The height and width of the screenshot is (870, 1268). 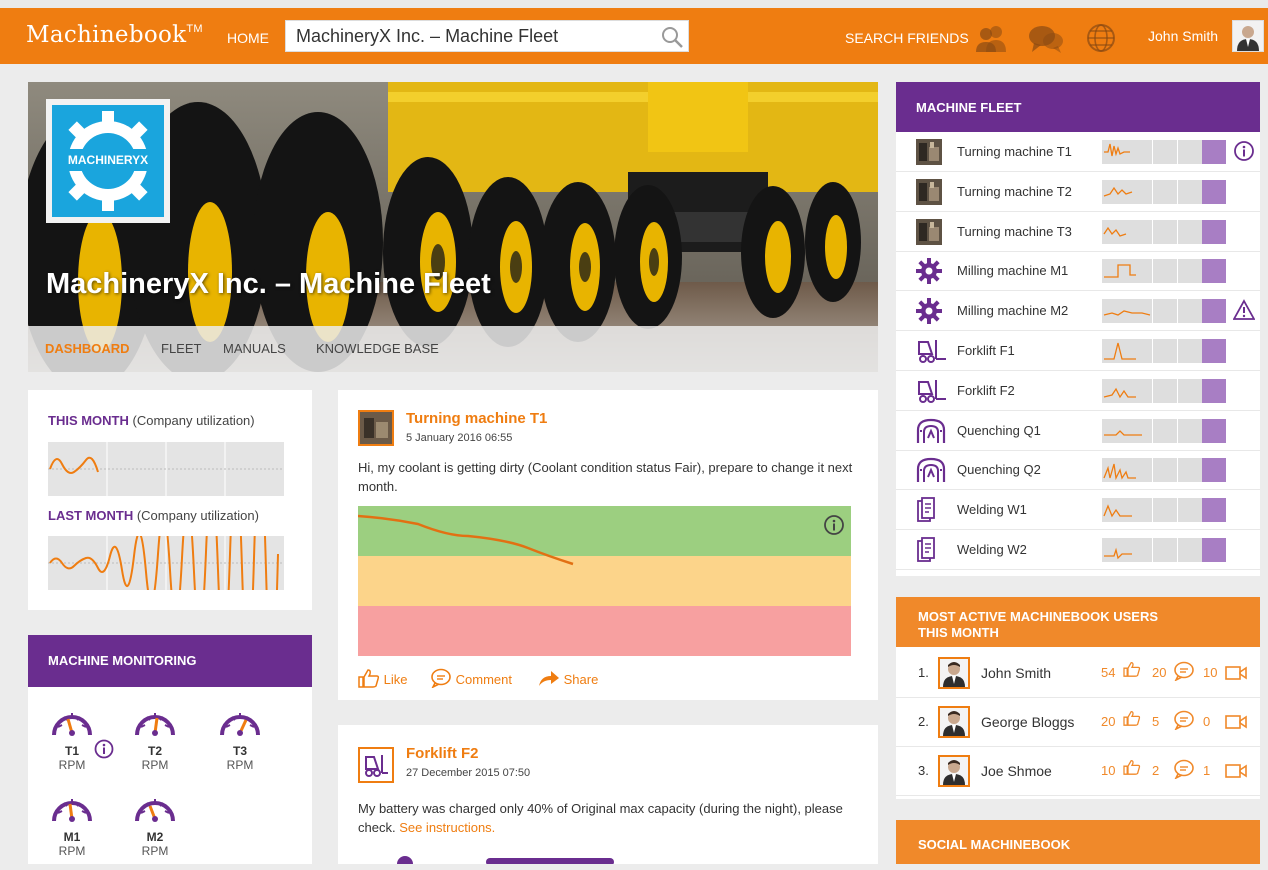 I want to click on user-name: George Bloggs, so click(x=1027, y=722).